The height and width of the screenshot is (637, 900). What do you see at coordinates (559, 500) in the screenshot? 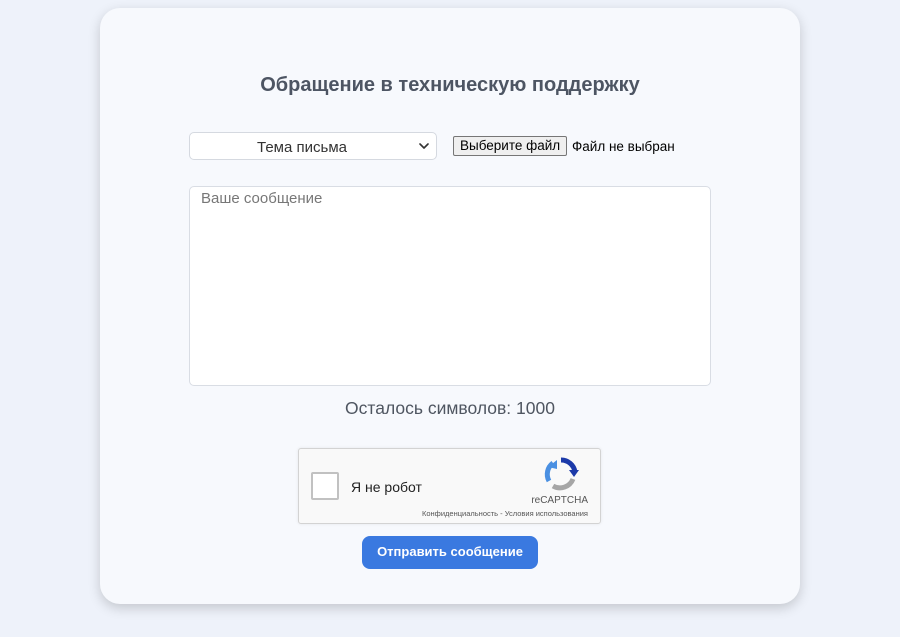
I see `captcha-brand: reCAPTCHA` at bounding box center [559, 500].